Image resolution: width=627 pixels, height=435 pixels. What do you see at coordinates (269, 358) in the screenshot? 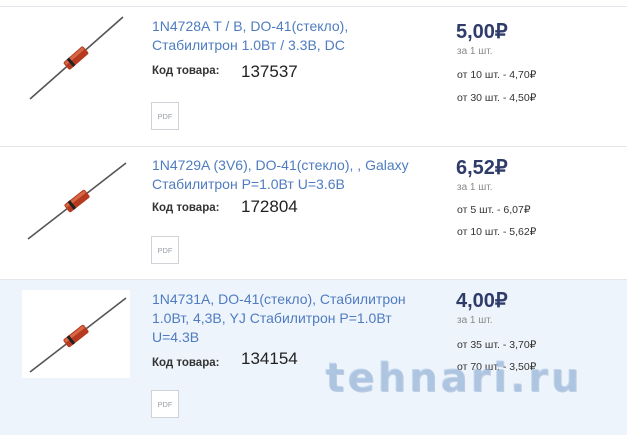
I see `product-code: 134154` at bounding box center [269, 358].